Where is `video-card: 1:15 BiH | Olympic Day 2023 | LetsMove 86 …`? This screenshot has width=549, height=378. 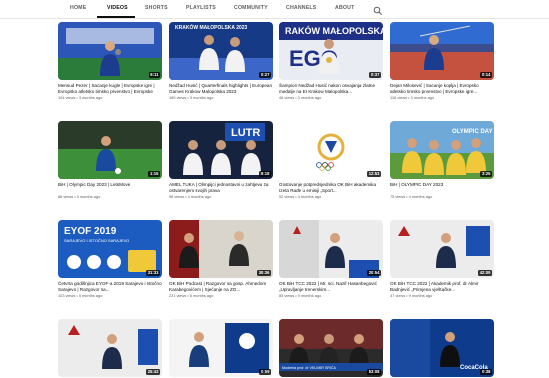
video-card: 1:15 BiH | Olympic Day 2023 | LetsMove 86 … is located at coordinates (110, 160).